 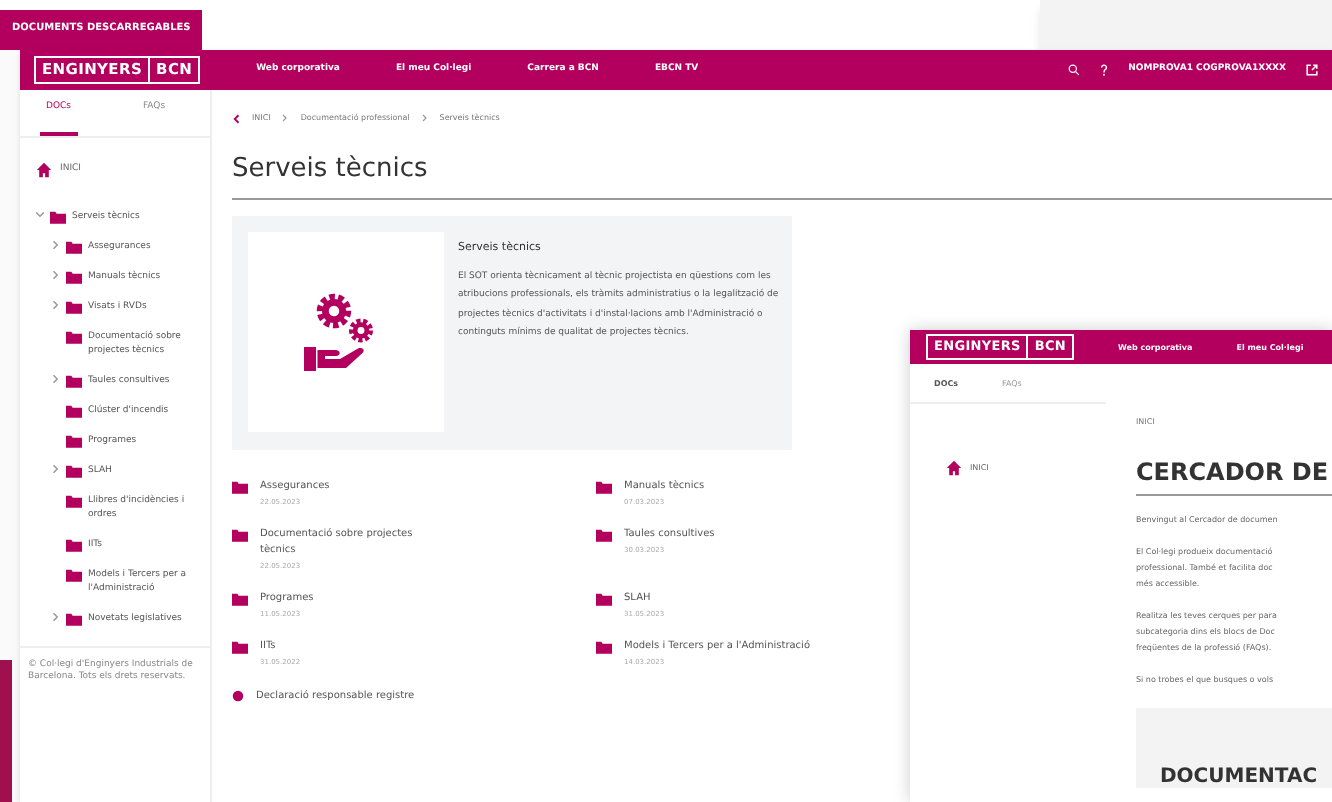 What do you see at coordinates (782, 174) in the screenshot?
I see `page-title: Serveis tècnics` at bounding box center [782, 174].